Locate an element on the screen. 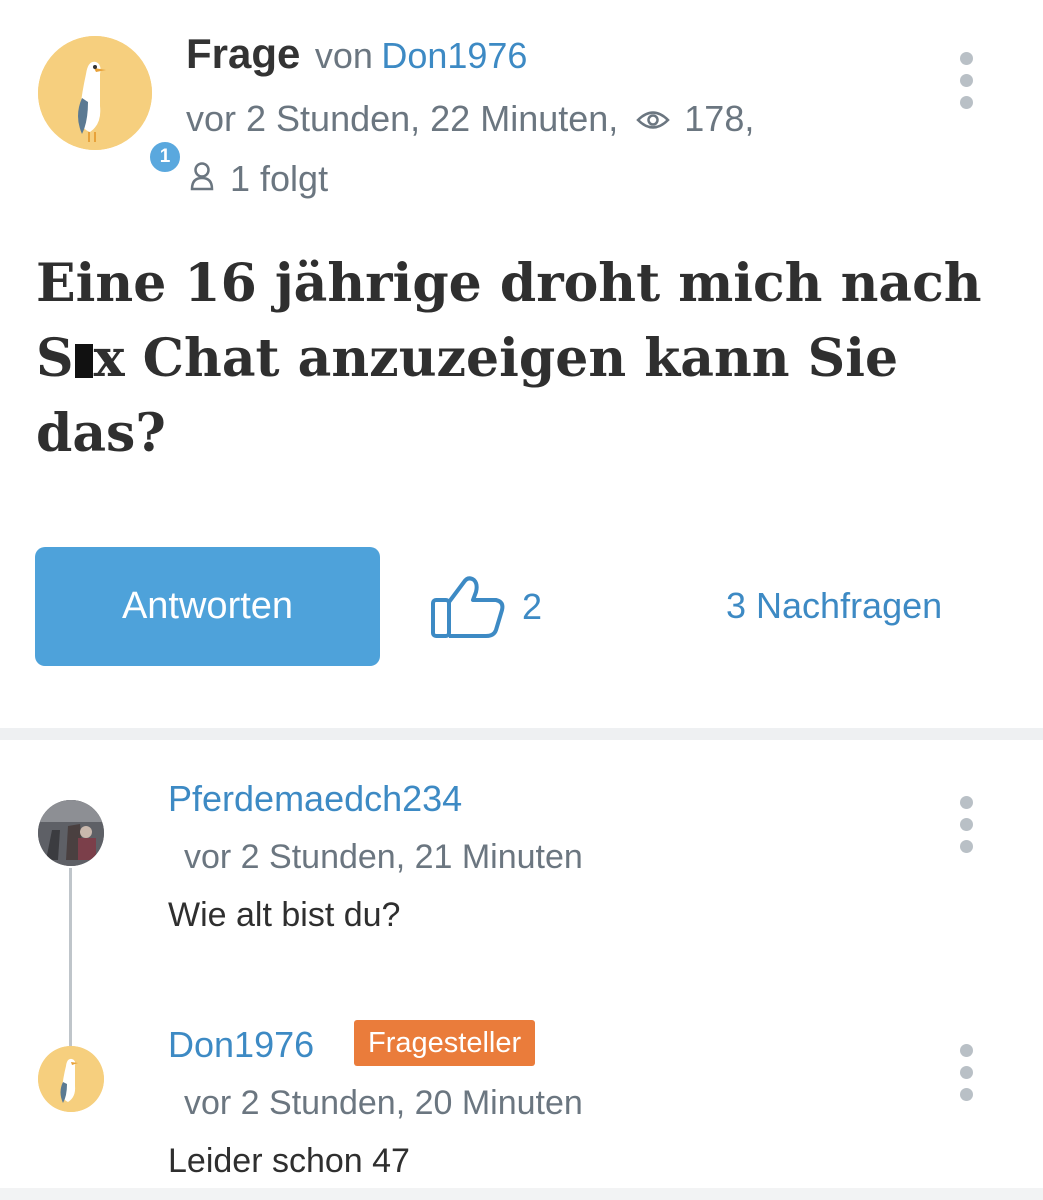  like-button: 2 is located at coordinates (486, 607).